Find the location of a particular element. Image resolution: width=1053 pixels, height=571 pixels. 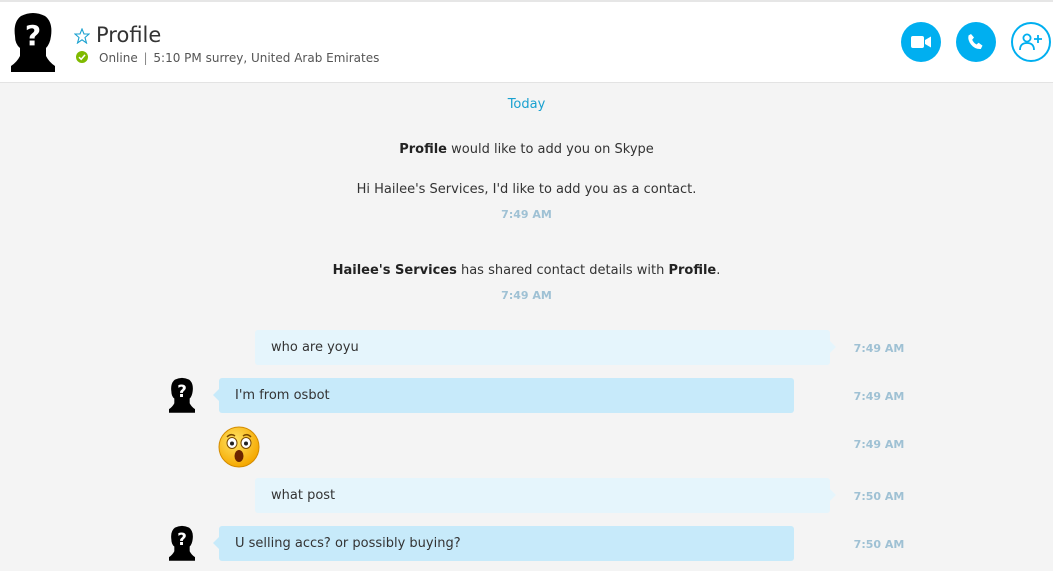

video-call-icon is located at coordinates (921, 42).